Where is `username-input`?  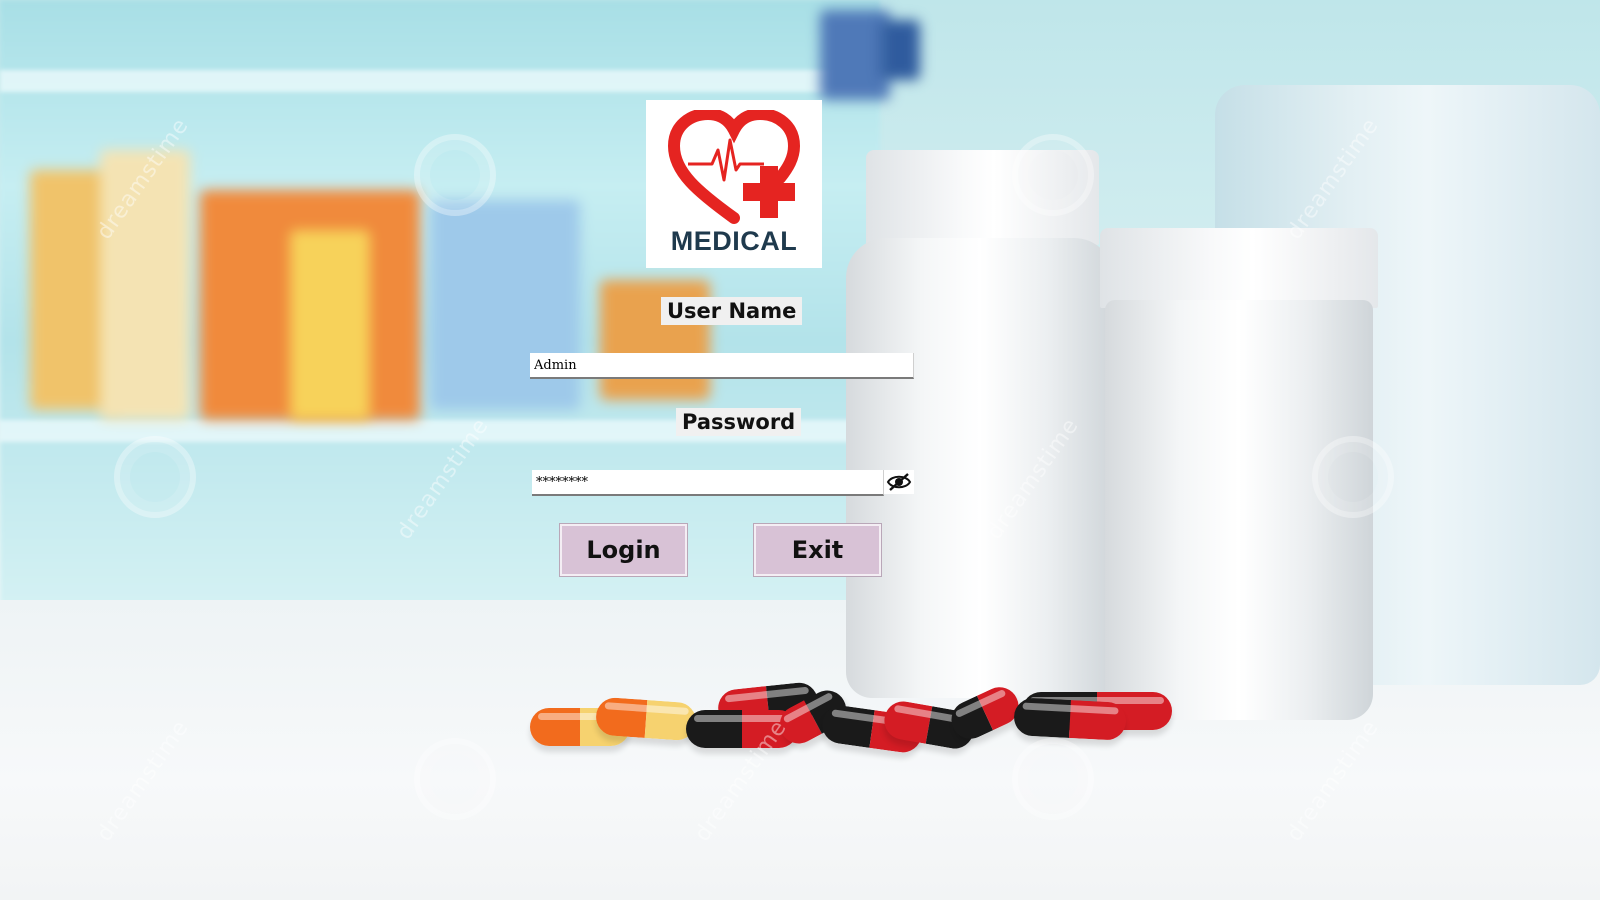 username-input is located at coordinates (722, 366).